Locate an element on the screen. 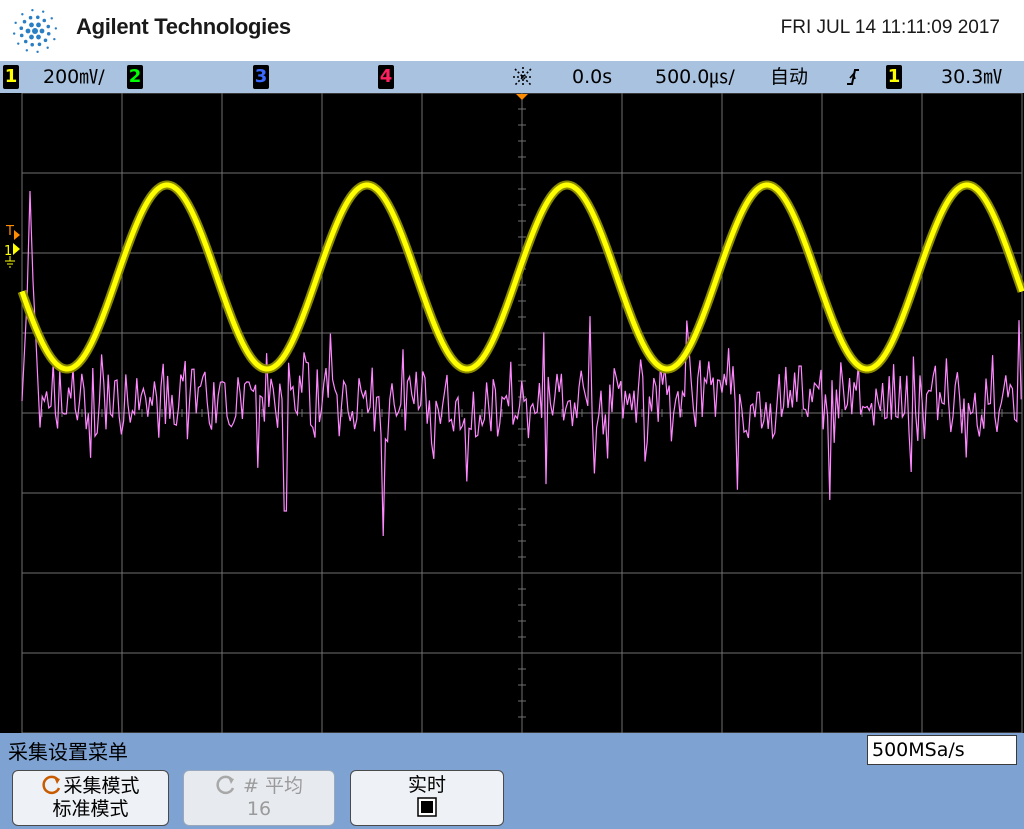 This screenshot has height=829, width=1024. trigger-mode: 自动 is located at coordinates (789, 77).